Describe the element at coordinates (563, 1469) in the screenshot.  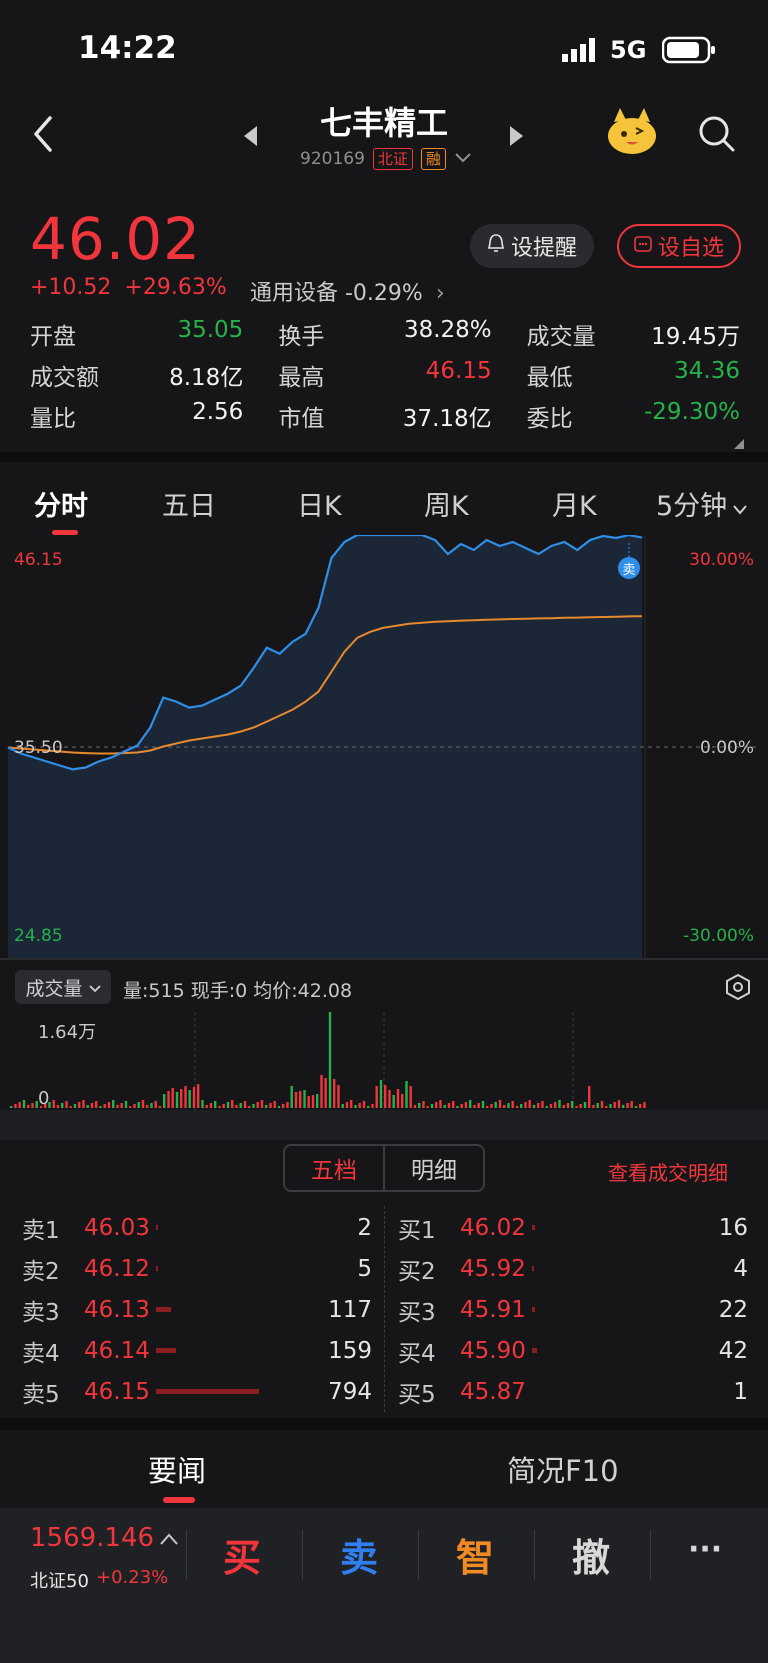
I see `tab-f10: 简况F10` at that location.